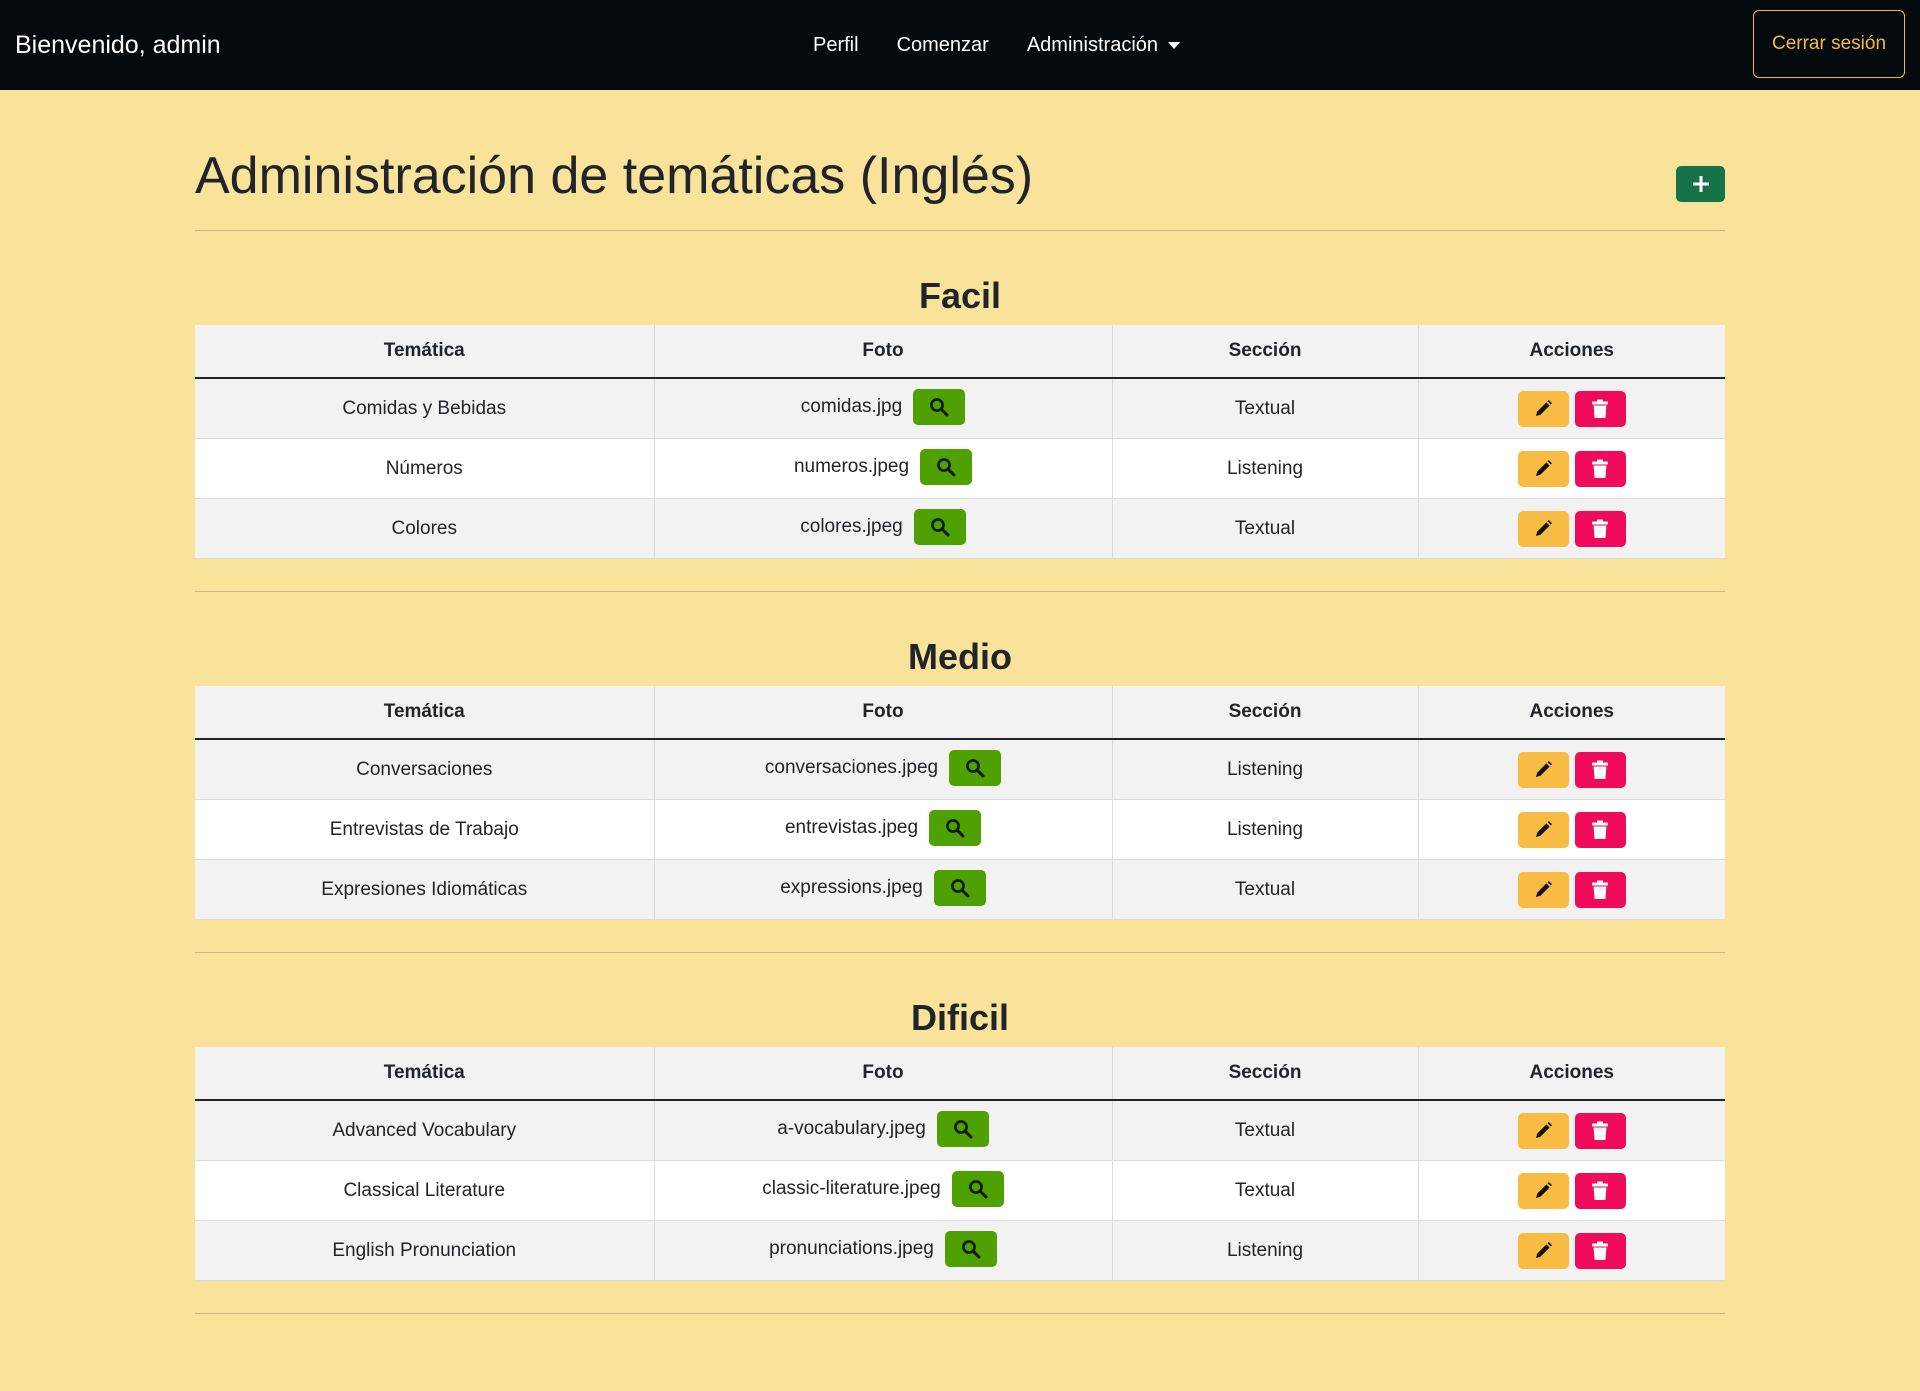 The image size is (1920, 1391). What do you see at coordinates (943, 45) in the screenshot?
I see `nav-link-comenzar: Comenzar` at bounding box center [943, 45].